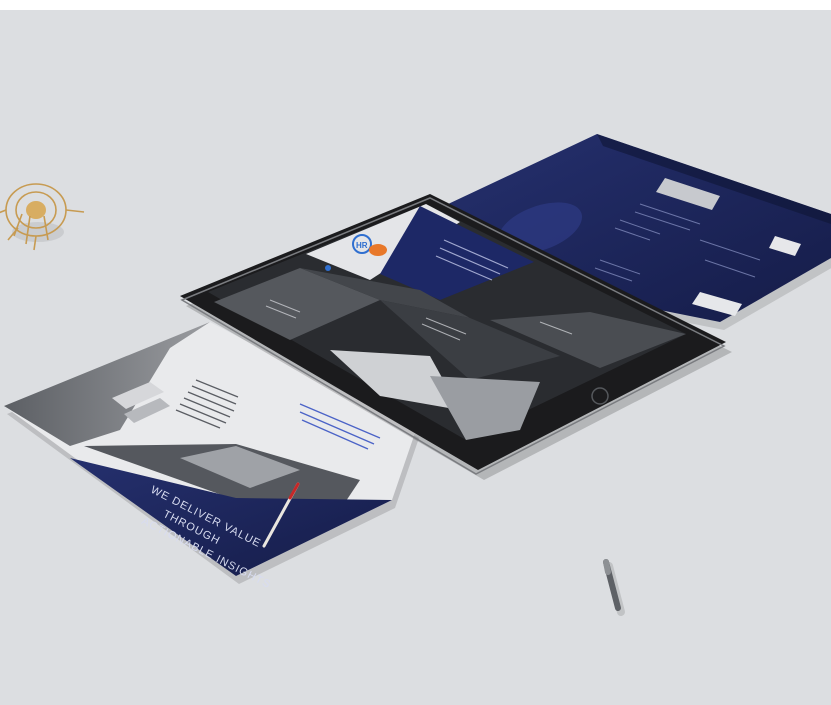  Describe the element at coordinates (362, 245) in the screenshot. I see `logo-text: HR` at that location.